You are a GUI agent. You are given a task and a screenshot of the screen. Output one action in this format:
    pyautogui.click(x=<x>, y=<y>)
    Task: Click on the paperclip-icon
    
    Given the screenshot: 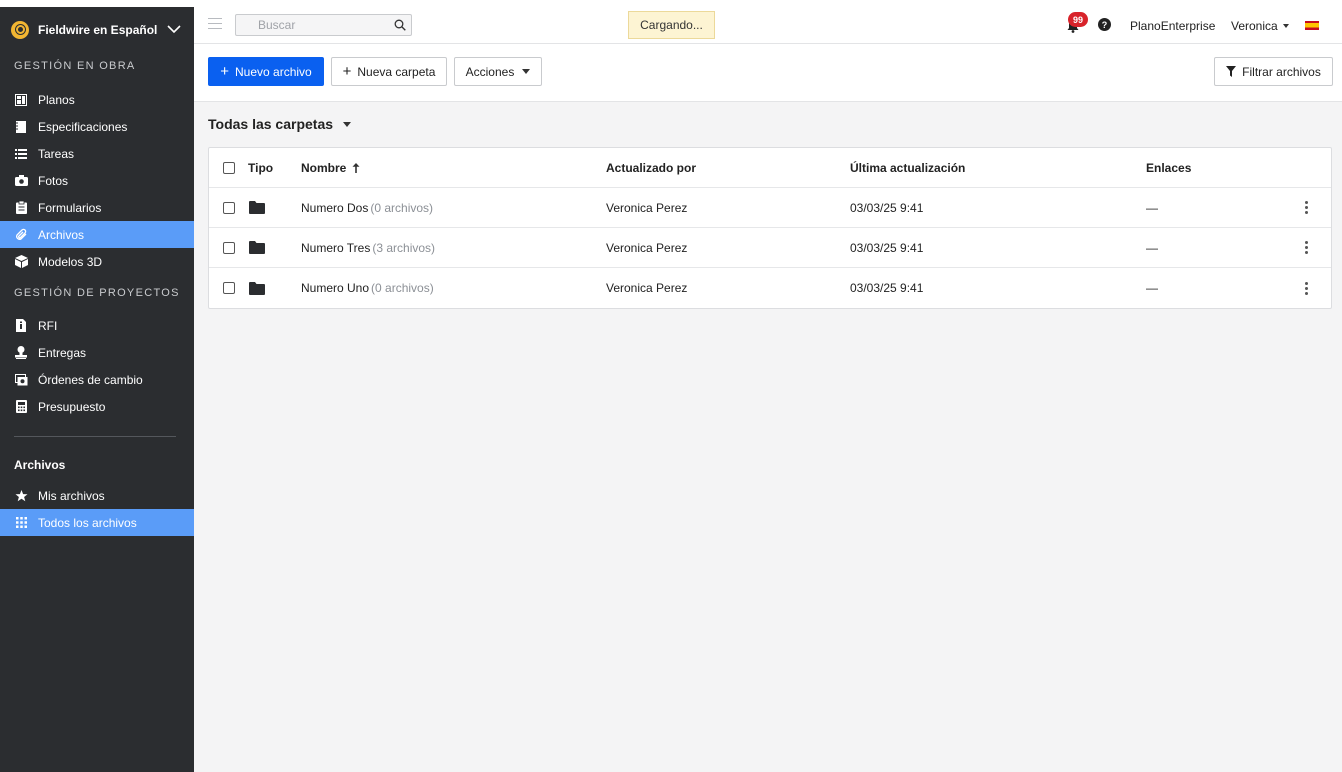 What is the action you would take?
    pyautogui.click(x=21, y=235)
    